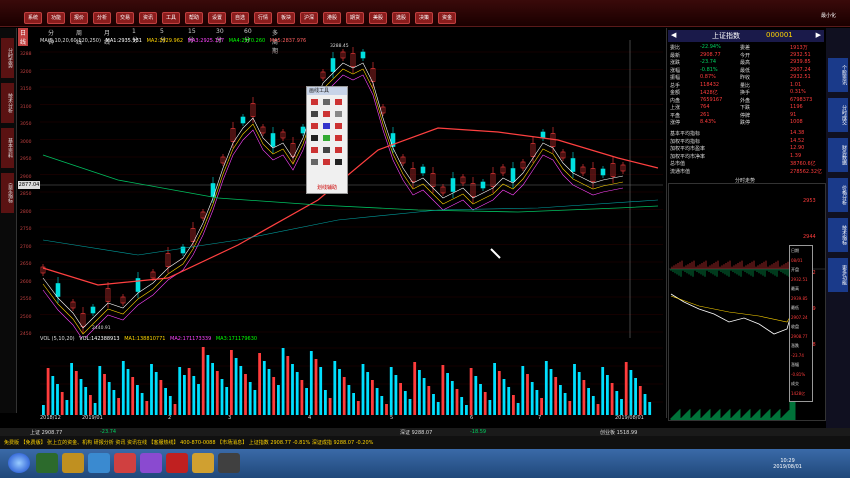 The width and height of the screenshot is (850, 478). What do you see at coordinates (73, 463) in the screenshot?
I see `taskbar-folder-icon` at bounding box center [73, 463].